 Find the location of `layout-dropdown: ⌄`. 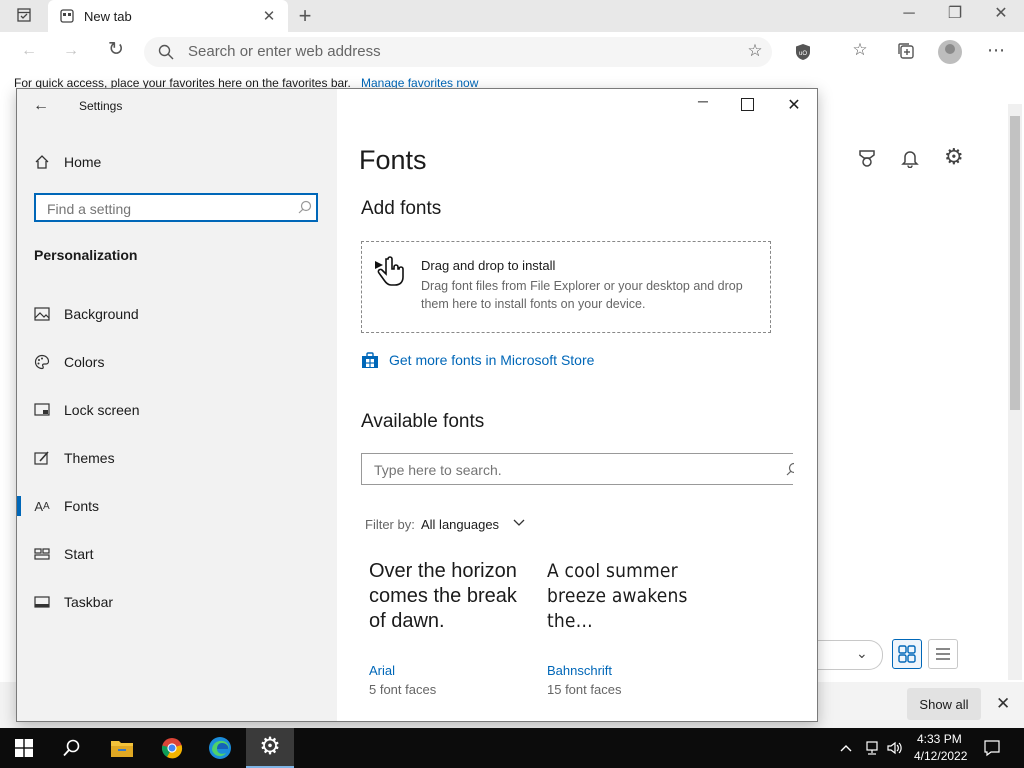

layout-dropdown: ⌄ is located at coordinates (849, 655).